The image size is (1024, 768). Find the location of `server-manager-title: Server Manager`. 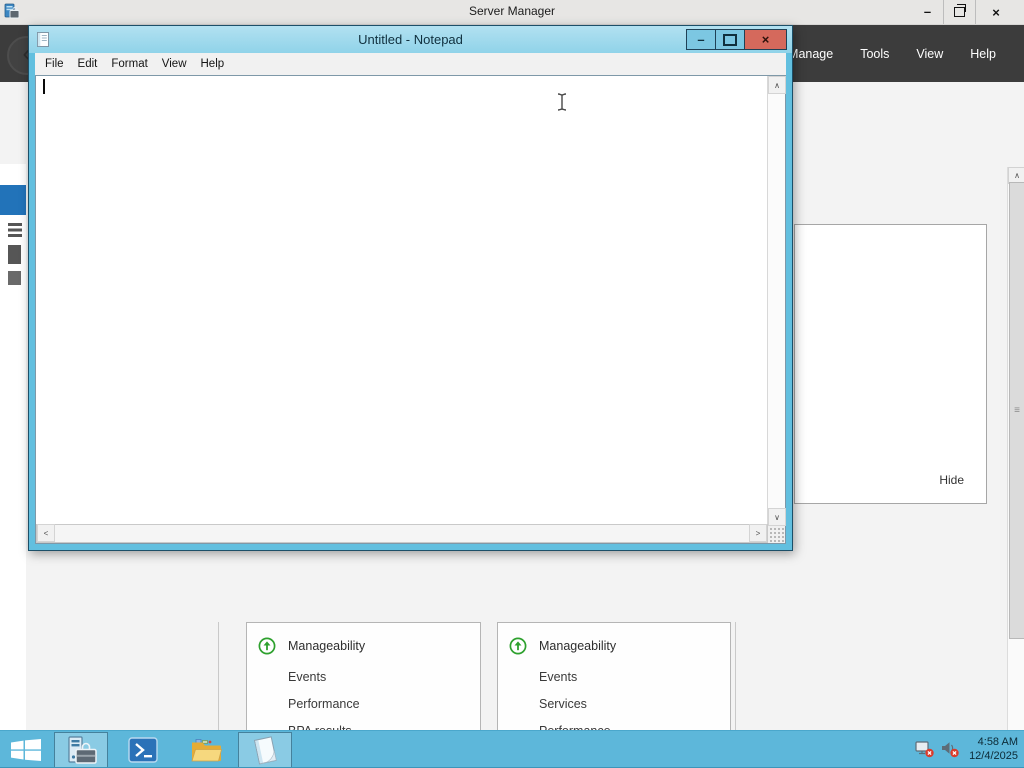

server-manager-title: Server Manager is located at coordinates (512, 11).